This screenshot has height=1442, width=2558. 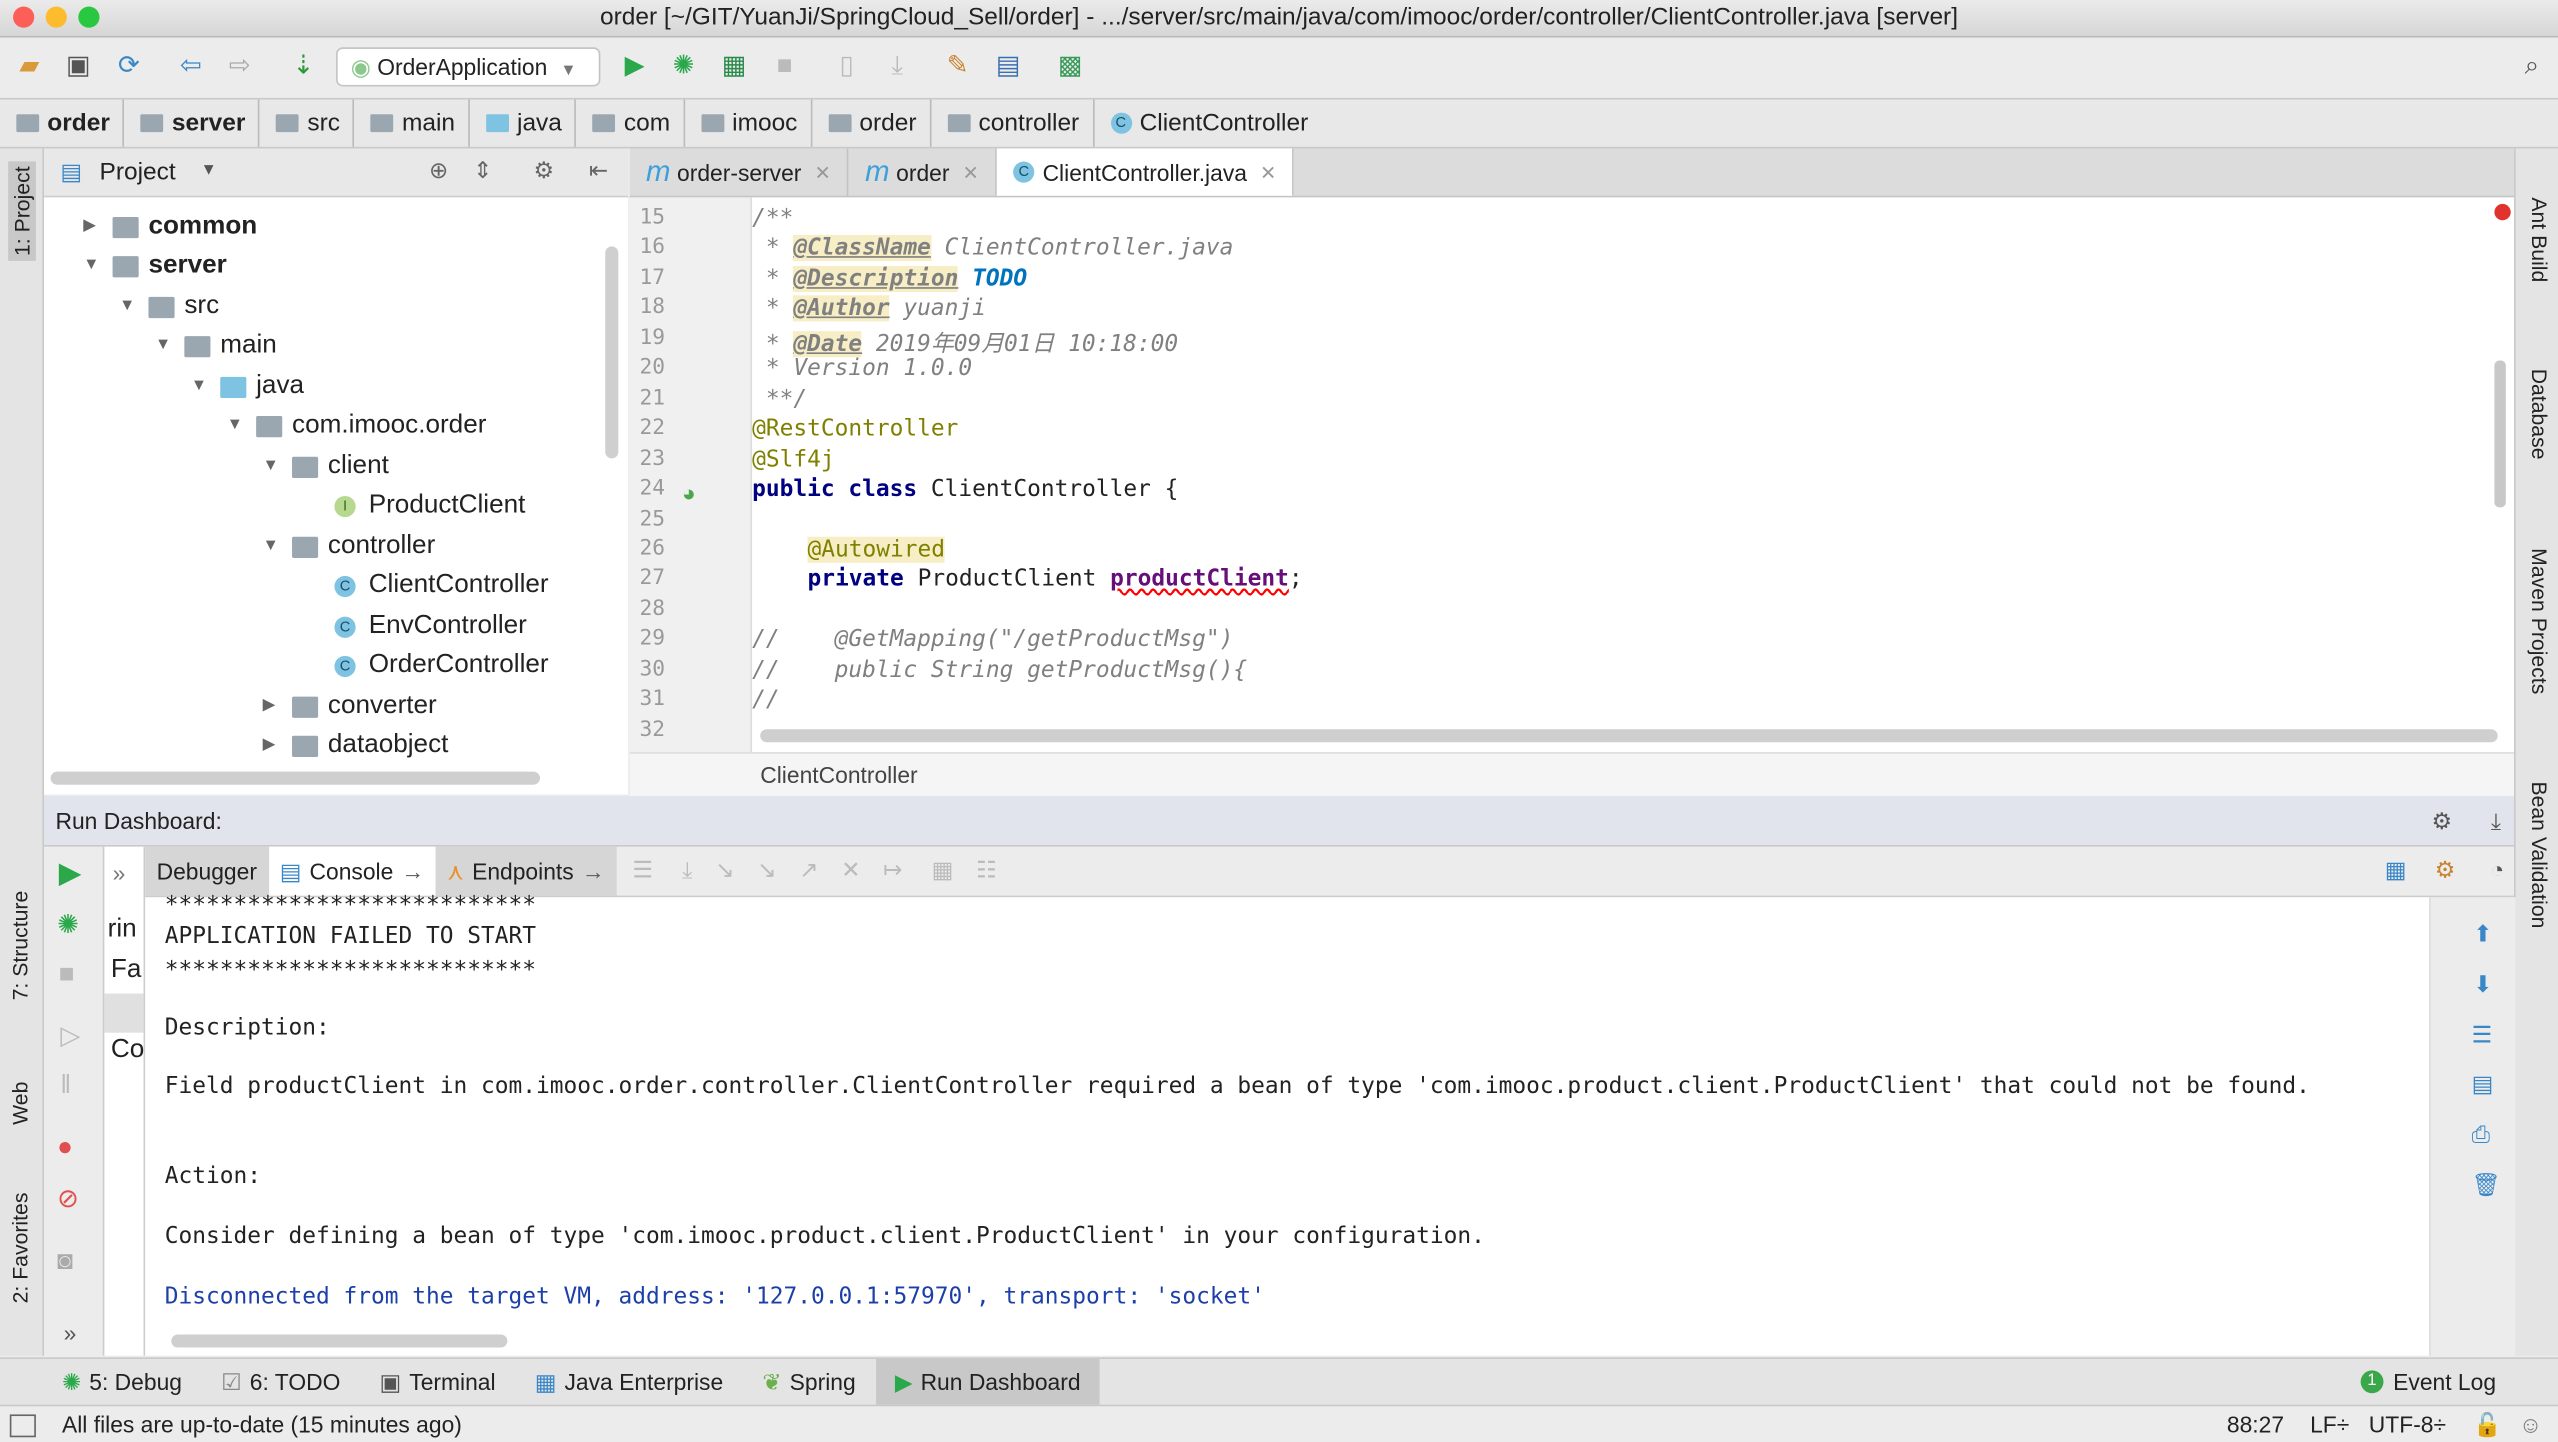 I want to click on structure-tool-button: 7: Structure, so click(x=20, y=946).